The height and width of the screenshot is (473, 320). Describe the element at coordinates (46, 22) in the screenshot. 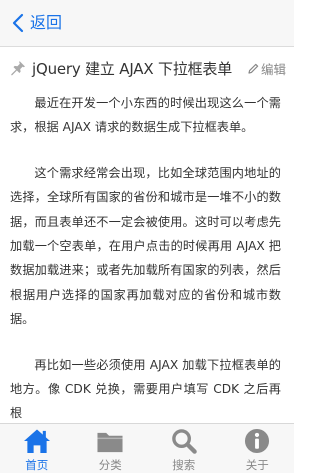

I see `back-button-label: 返回` at that location.